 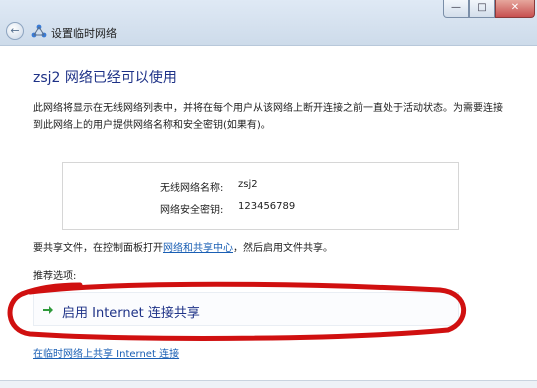 I want to click on security-key-value: 123456789, so click(x=267, y=206).